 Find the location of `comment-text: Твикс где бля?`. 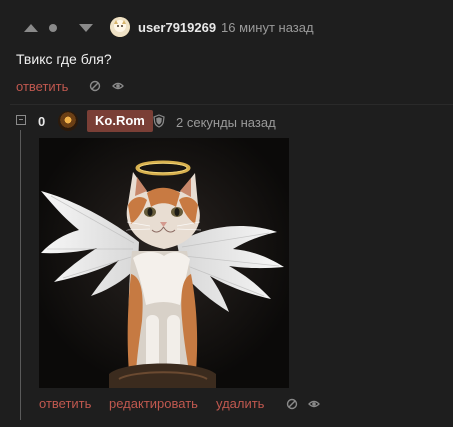

comment-text: Твикс где бля? is located at coordinates (64, 59).